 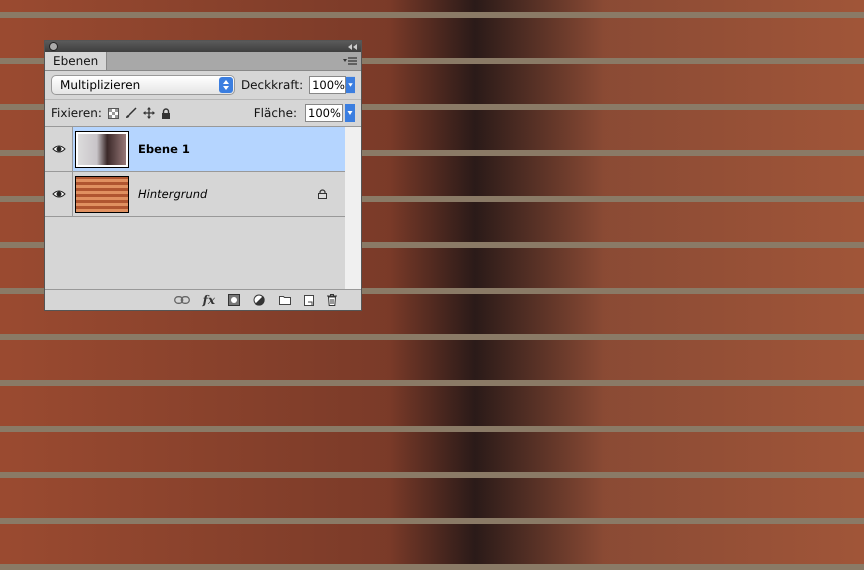 What do you see at coordinates (182, 300) in the screenshot?
I see `link-icon` at bounding box center [182, 300].